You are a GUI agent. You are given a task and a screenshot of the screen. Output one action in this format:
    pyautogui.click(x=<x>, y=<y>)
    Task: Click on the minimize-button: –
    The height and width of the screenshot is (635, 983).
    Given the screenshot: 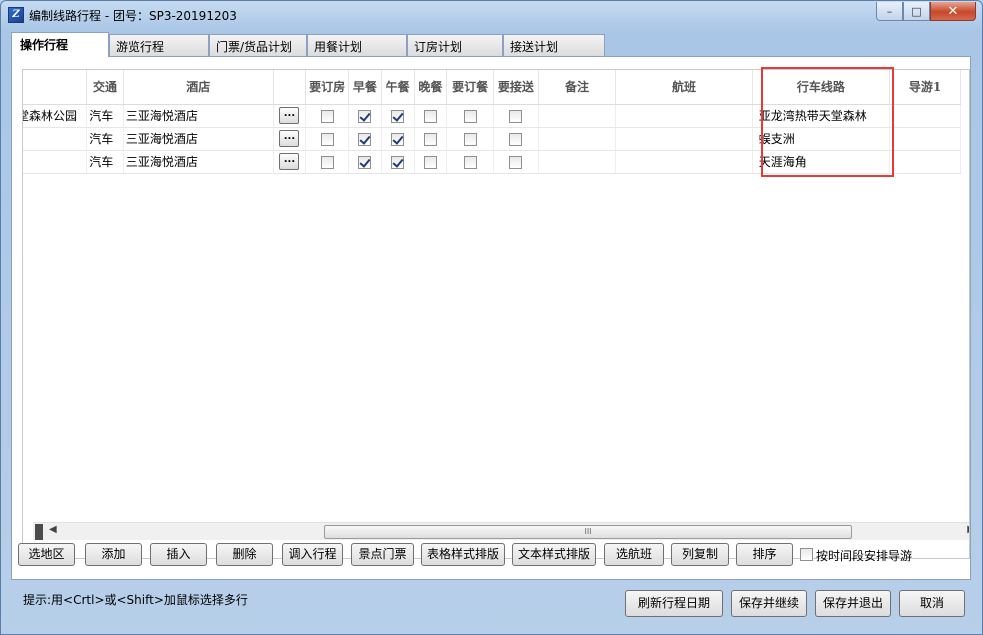 What is the action you would take?
    pyautogui.click(x=889, y=11)
    